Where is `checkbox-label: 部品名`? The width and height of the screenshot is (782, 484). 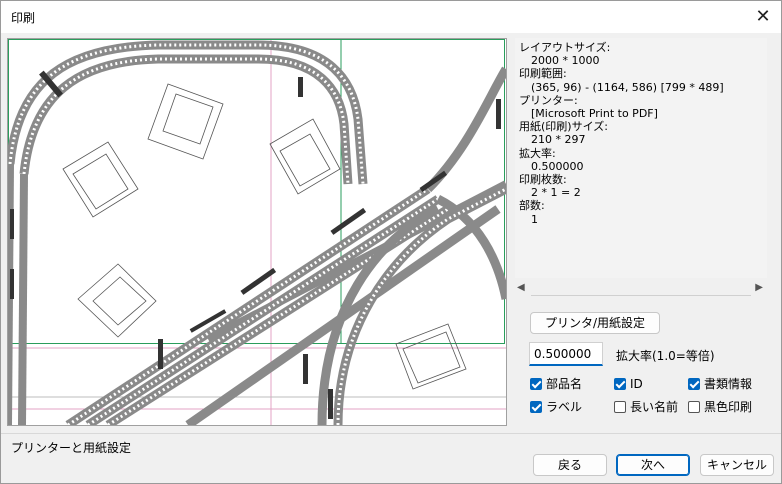 checkbox-label: 部品名 is located at coordinates (564, 384).